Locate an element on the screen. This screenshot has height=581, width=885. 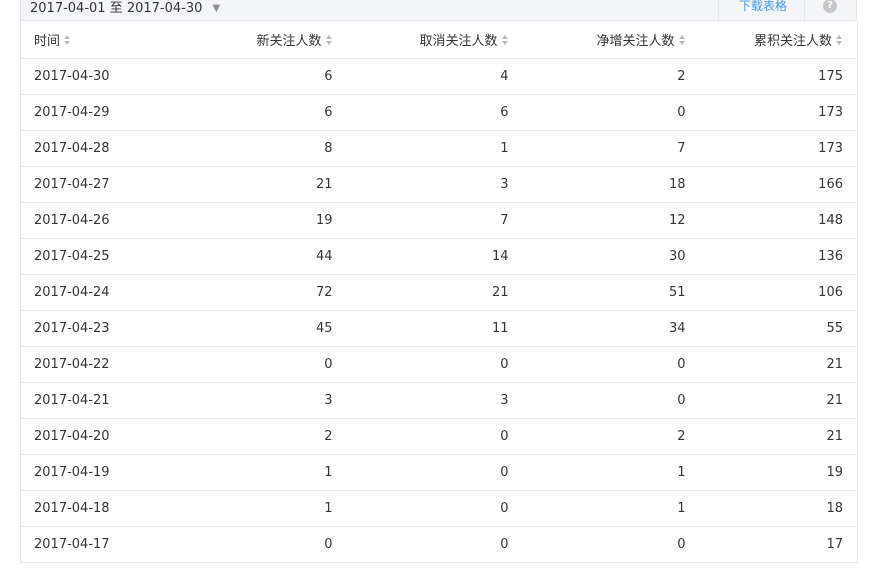
table-row: 2017-04-20 2 0 2 21 is located at coordinates (439, 436).